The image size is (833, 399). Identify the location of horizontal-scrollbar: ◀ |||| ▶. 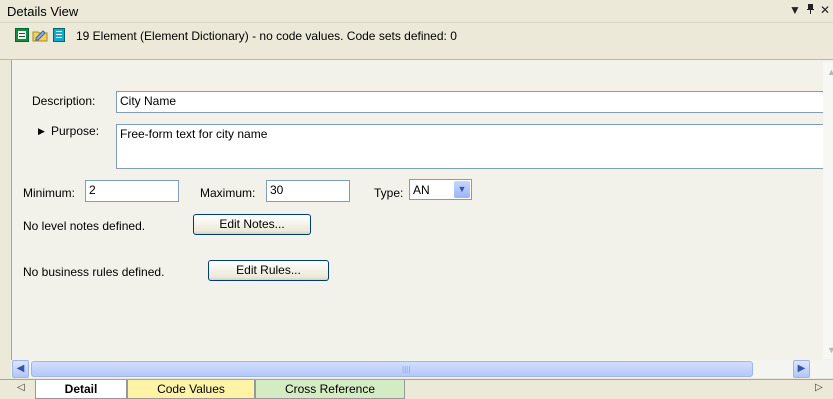
(422, 369).